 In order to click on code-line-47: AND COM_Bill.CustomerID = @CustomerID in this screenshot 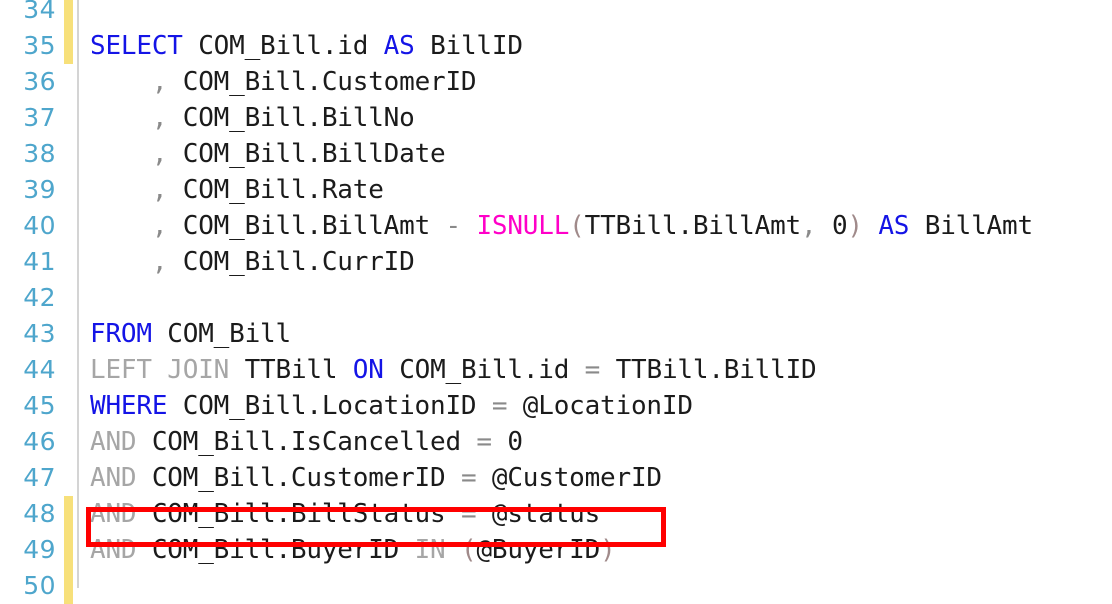, I will do `click(595, 478)`.